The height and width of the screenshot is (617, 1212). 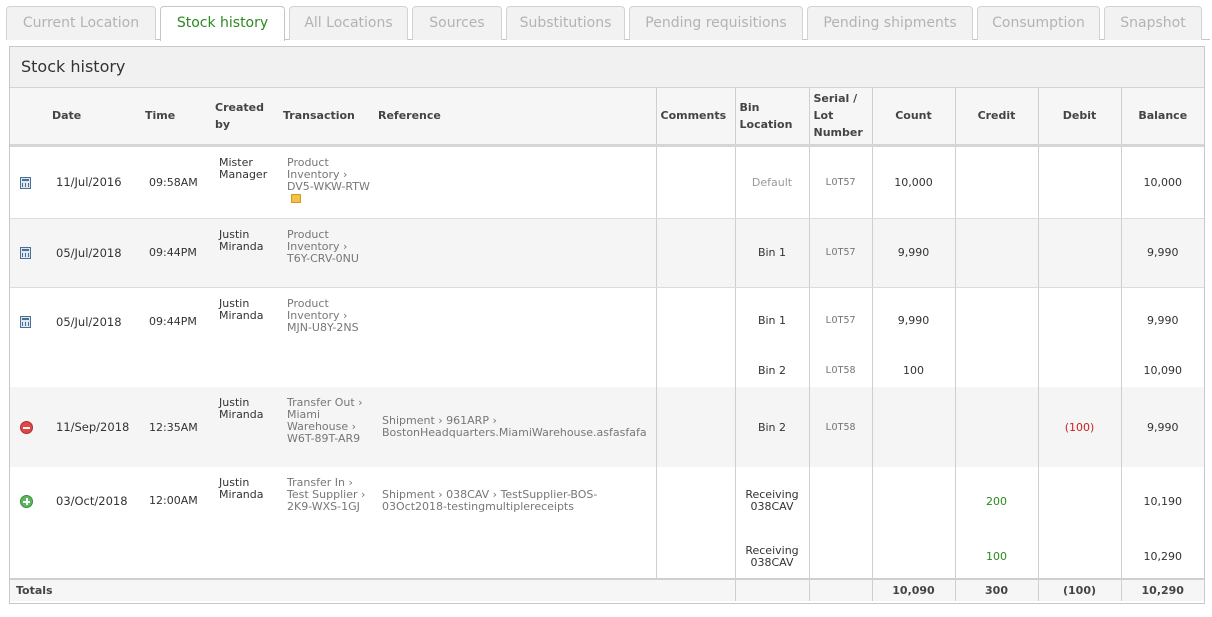 I want to click on panel-title: Stock history, so click(x=607, y=67).